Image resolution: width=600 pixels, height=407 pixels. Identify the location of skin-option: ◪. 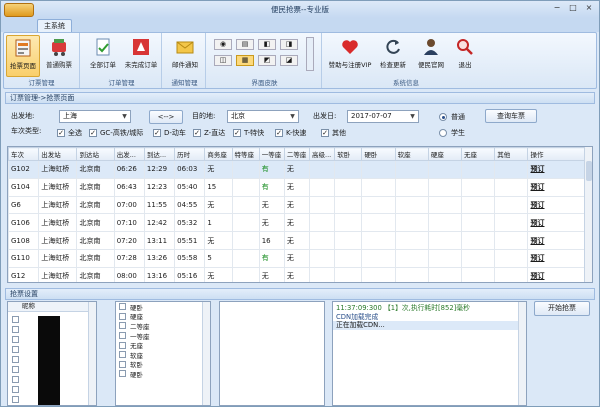
(289, 60).